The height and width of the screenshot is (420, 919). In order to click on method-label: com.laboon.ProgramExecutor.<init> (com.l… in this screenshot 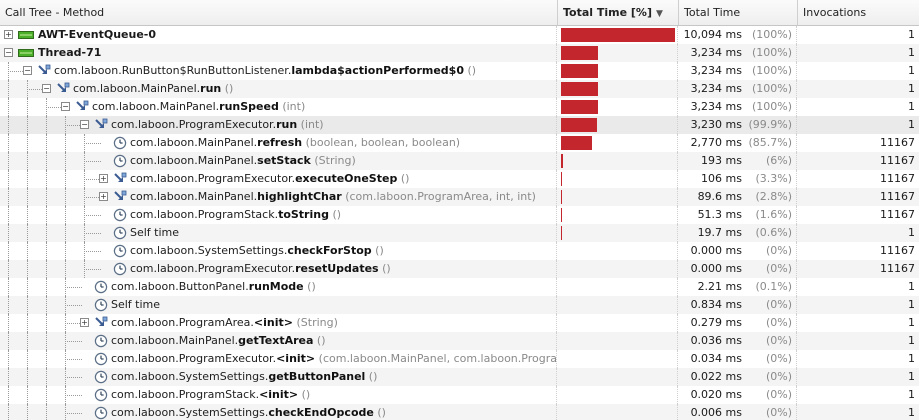, I will do `click(333, 359)`.